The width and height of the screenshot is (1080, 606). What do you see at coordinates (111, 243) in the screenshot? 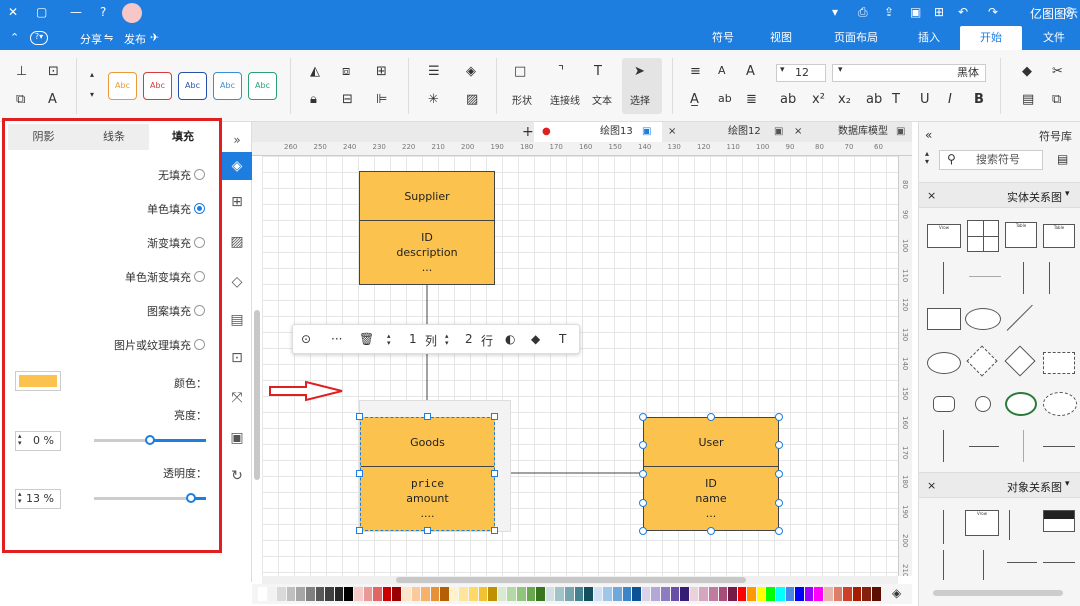
I see `fill-option-gradient: 渐变填充` at bounding box center [111, 243].